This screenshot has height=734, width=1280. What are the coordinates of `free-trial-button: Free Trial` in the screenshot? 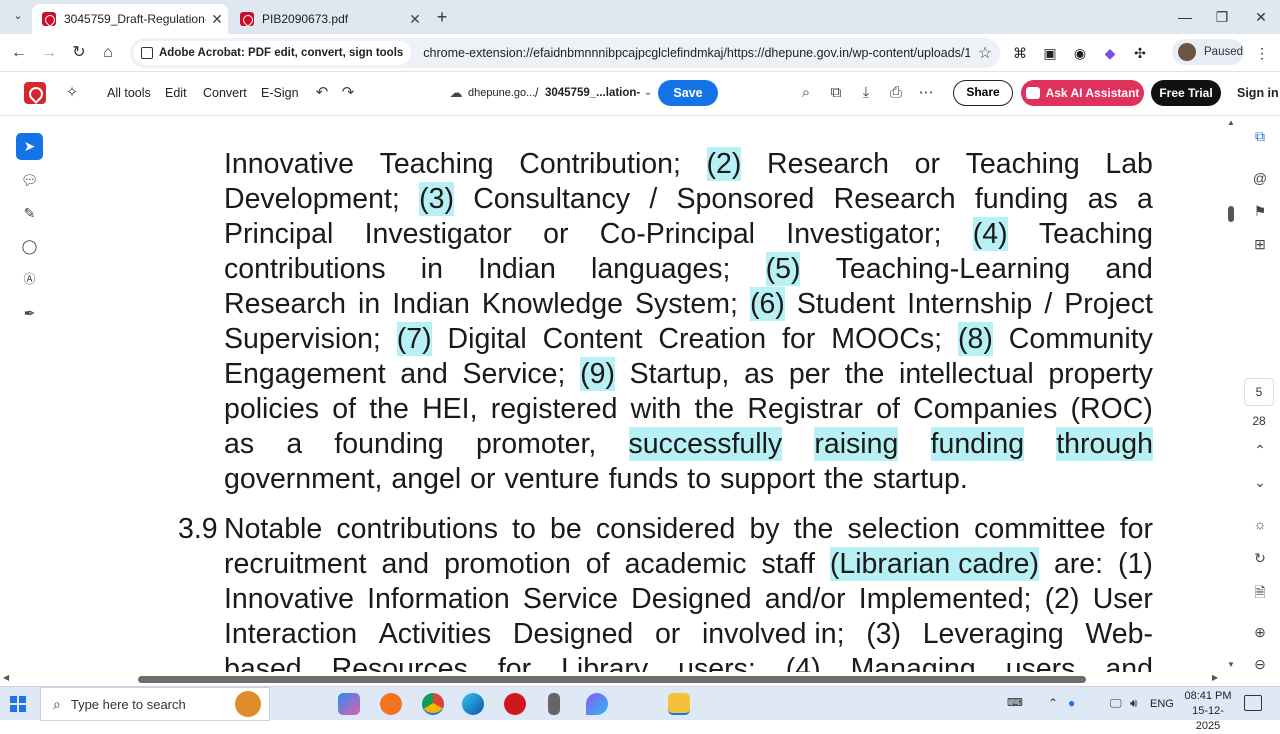 It's located at (1186, 93).